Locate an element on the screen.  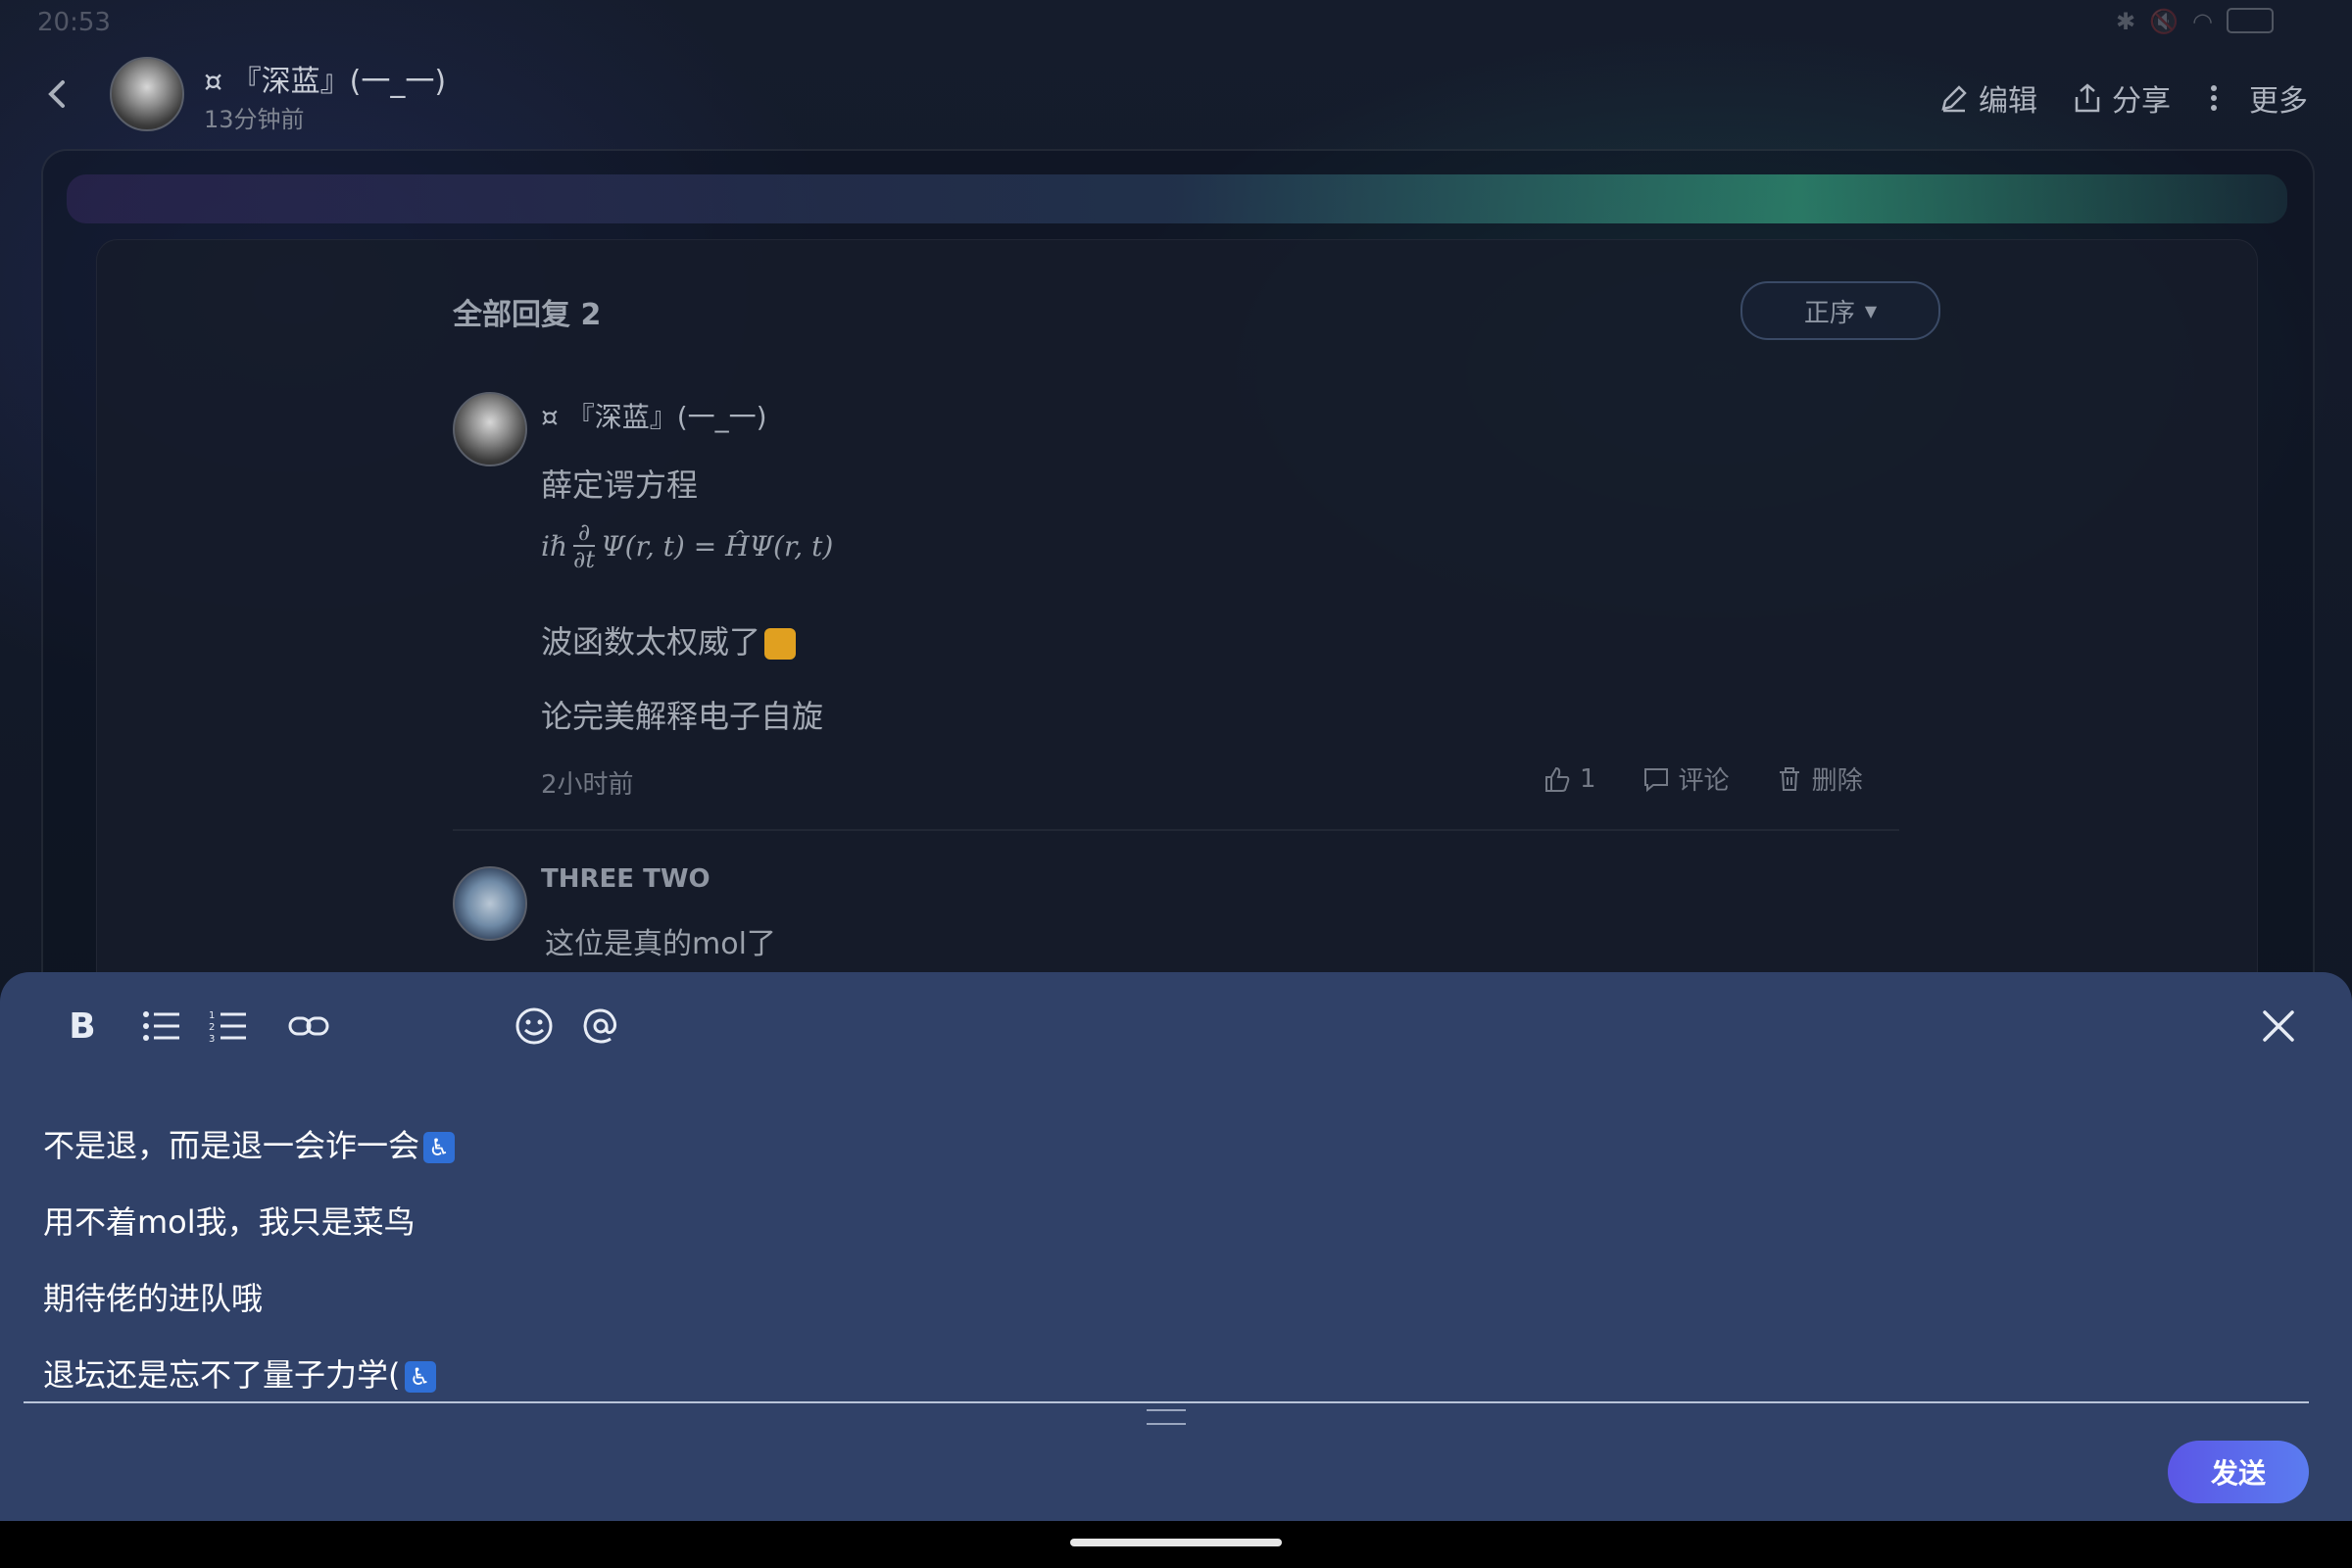
reply-formula: iℏ ∂ ∂t Ψ(r, t) = ĤΨ(r, t) is located at coordinates (687, 546).